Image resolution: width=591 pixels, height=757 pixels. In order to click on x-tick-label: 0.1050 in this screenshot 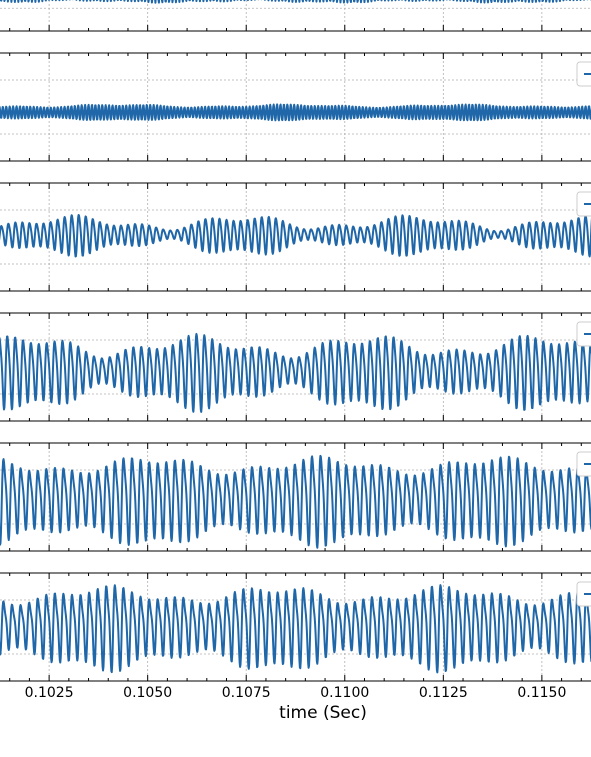, I will do `click(147, 693)`.